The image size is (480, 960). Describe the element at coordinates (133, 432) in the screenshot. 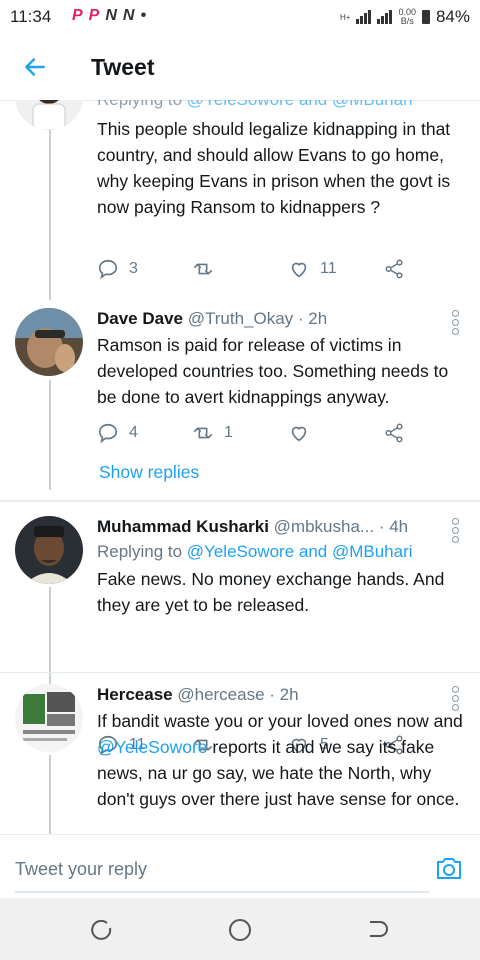

I see `reply-count: 4` at that location.